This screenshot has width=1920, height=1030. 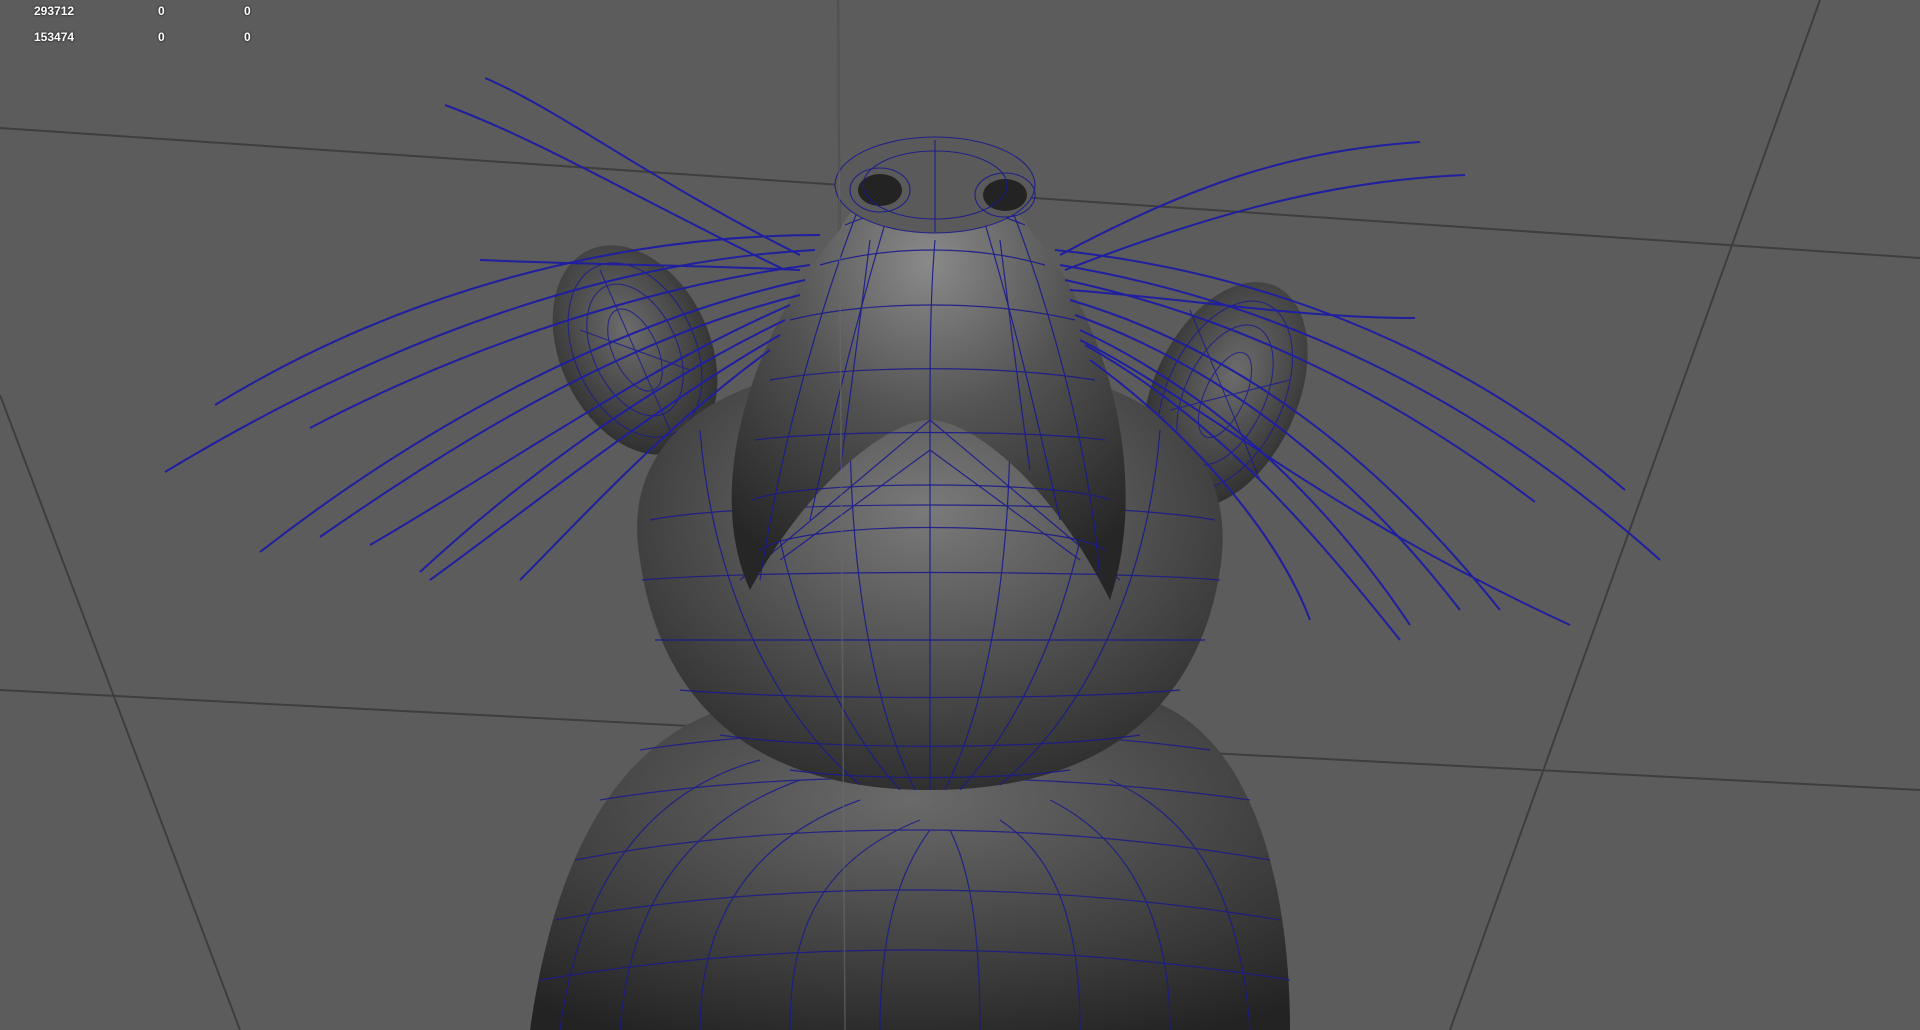 I want to click on nostril-right, so click(x=1005, y=195).